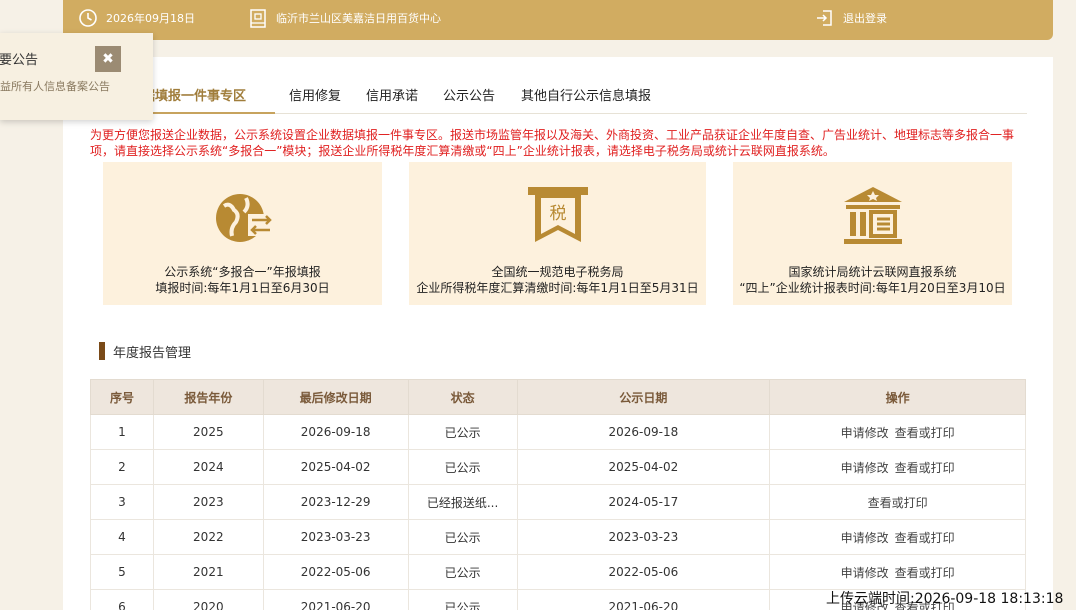  What do you see at coordinates (242, 288) in the screenshot?
I see `card-annual-report-time: 填报时间:每年1月1日至6月30日` at bounding box center [242, 288].